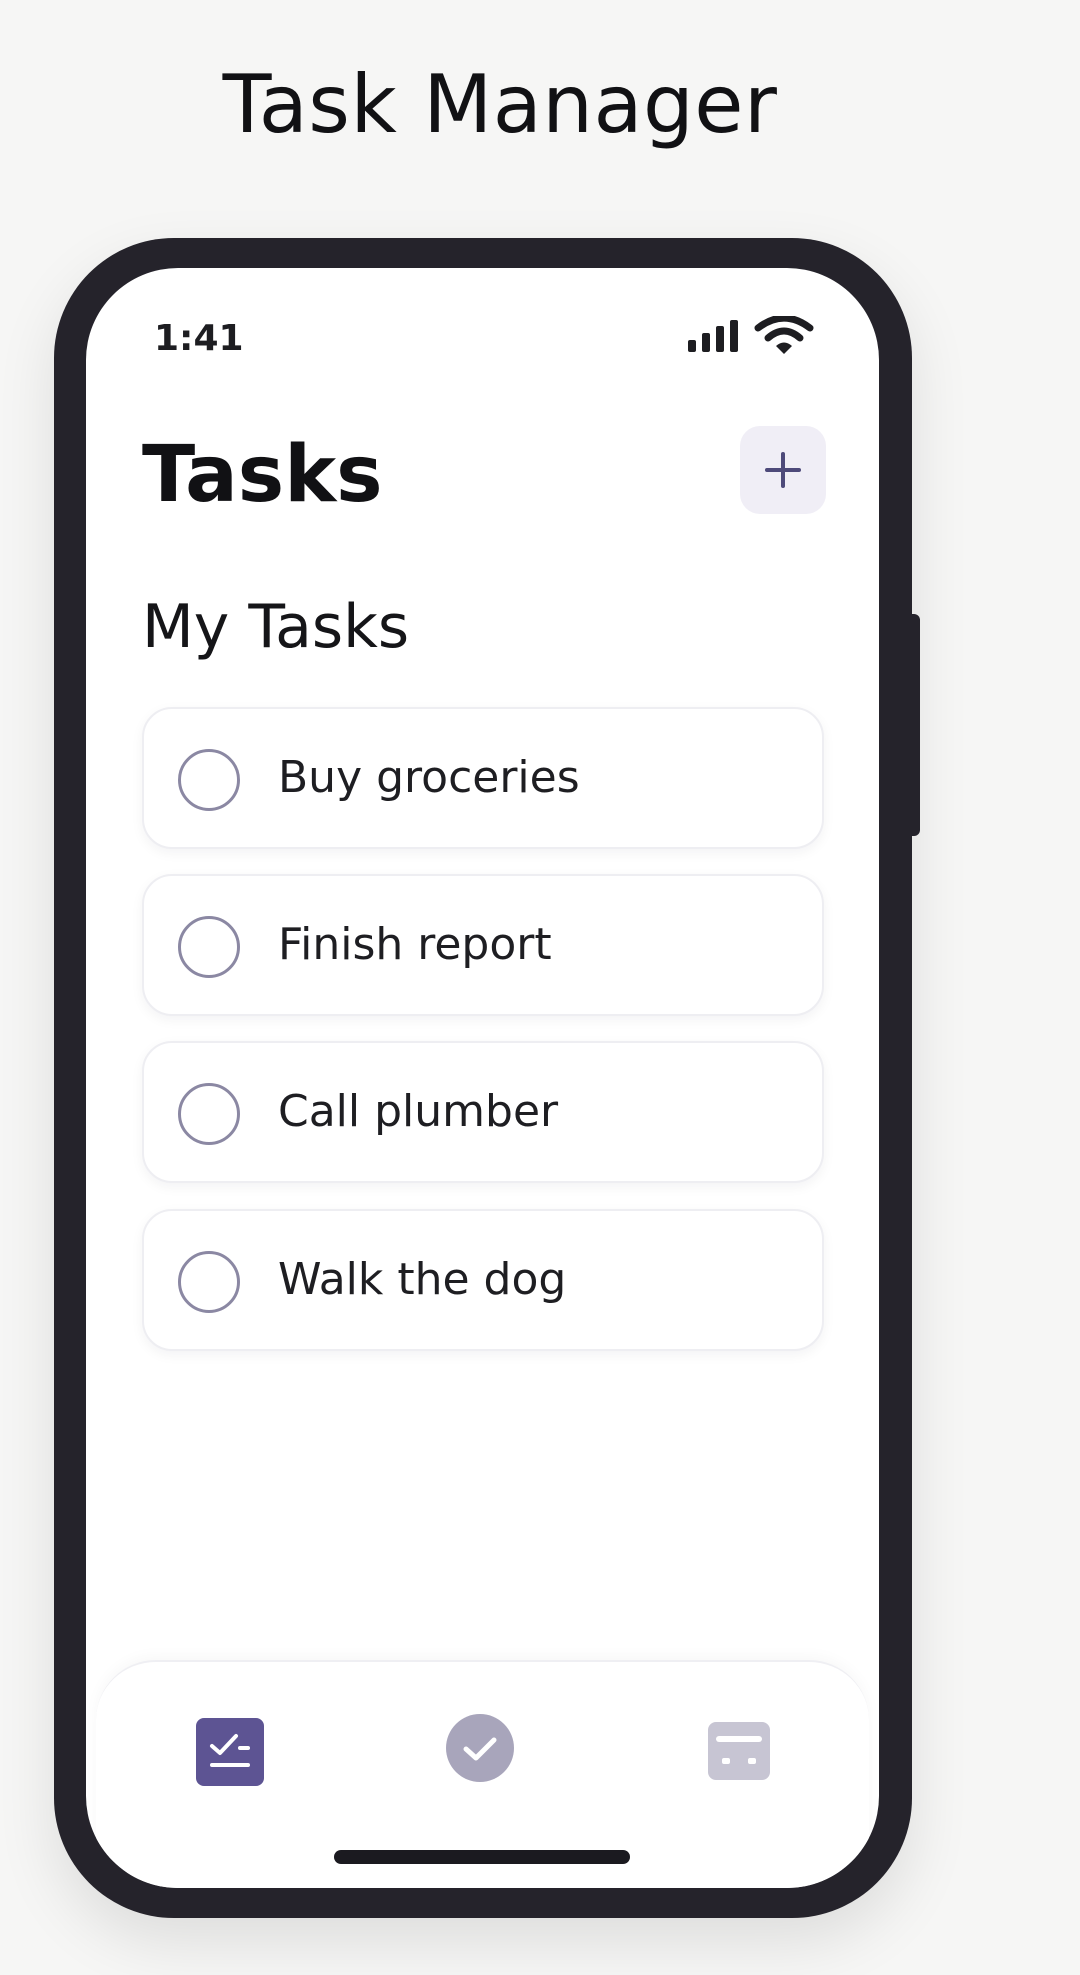 The image size is (1080, 1975). I want to click on check-circle-icon, so click(480, 1748).